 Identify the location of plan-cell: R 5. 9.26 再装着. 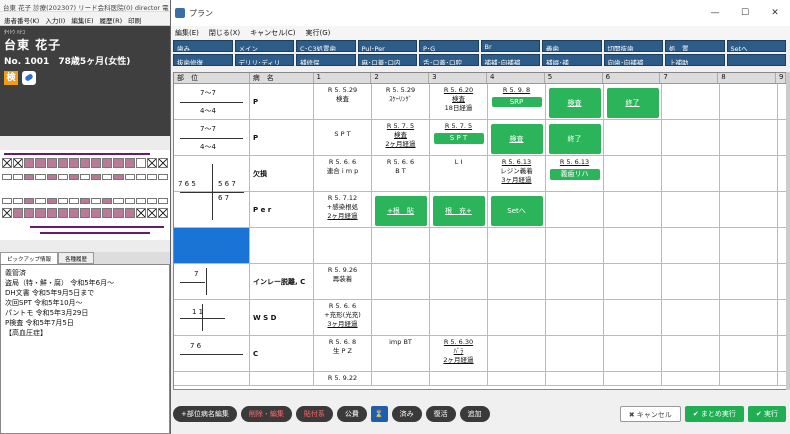
(343, 281).